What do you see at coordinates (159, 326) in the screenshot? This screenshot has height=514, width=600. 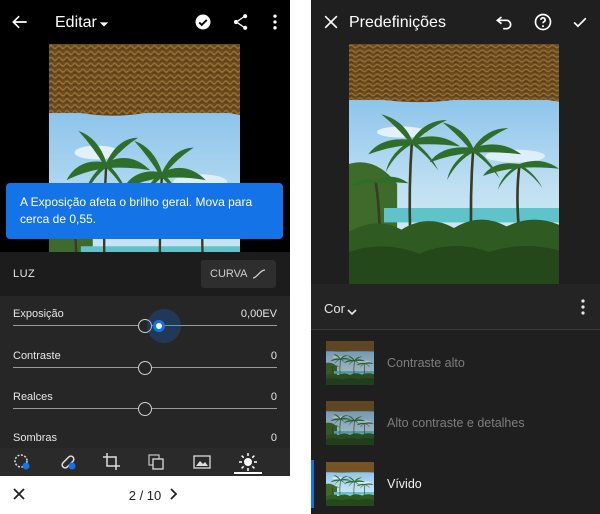 I see `target-point` at bounding box center [159, 326].